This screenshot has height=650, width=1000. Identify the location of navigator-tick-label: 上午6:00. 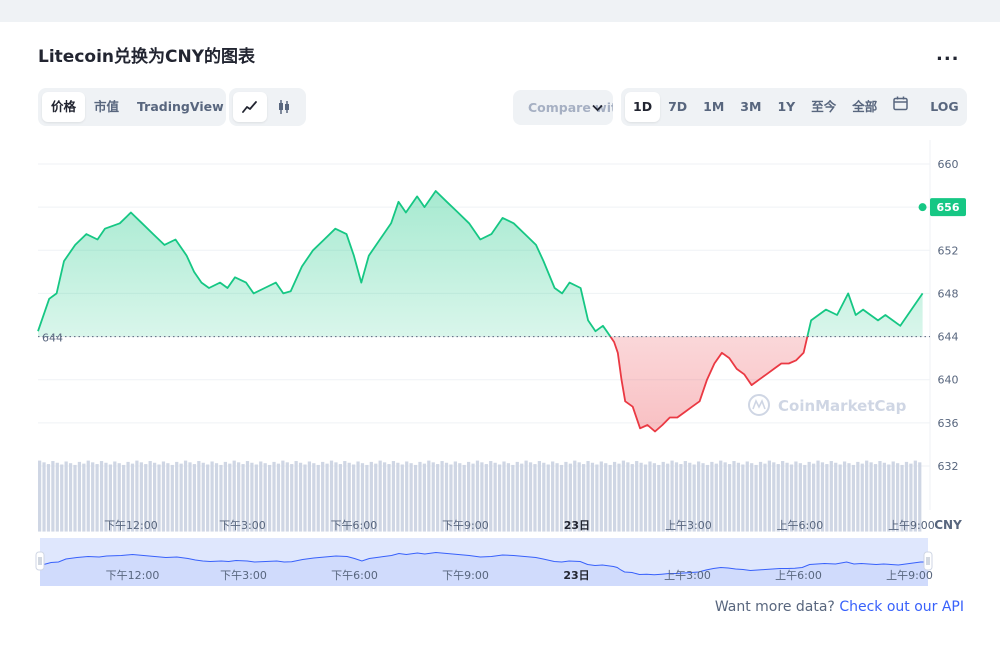
(798, 575).